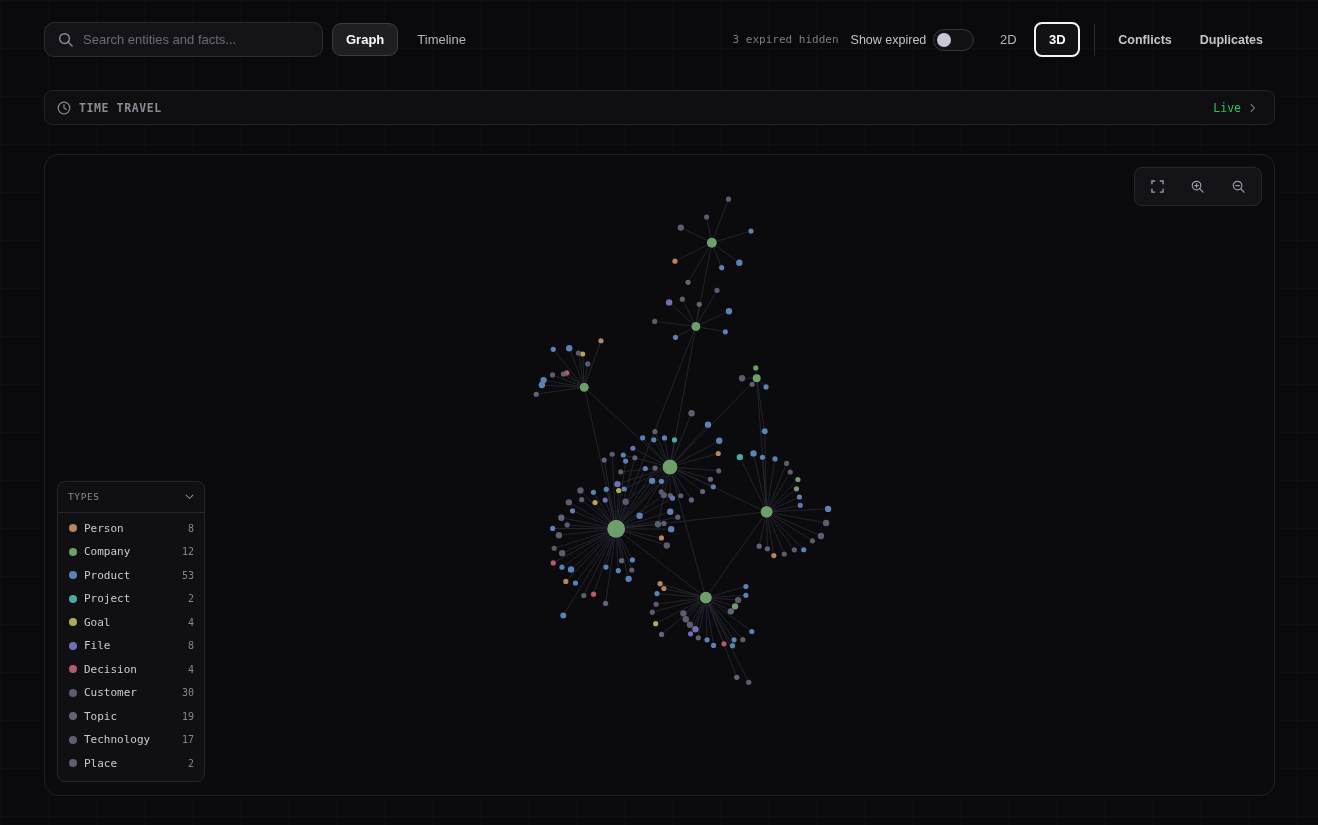 Image resolution: width=1318 pixels, height=825 pixels. I want to click on type-label: Customer, so click(133, 693).